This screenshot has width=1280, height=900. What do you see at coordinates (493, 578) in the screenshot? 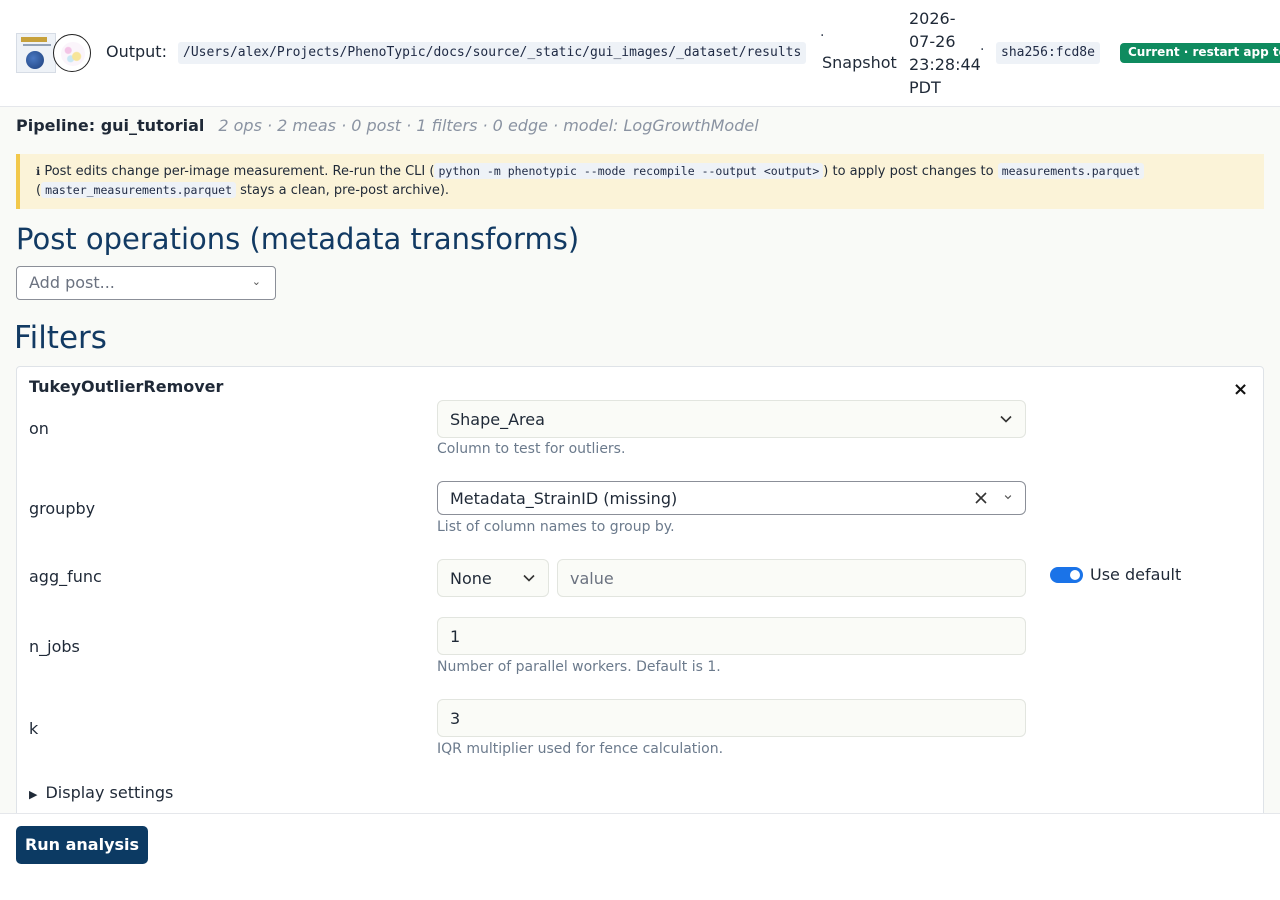
I see `agg-func-select: None` at bounding box center [493, 578].